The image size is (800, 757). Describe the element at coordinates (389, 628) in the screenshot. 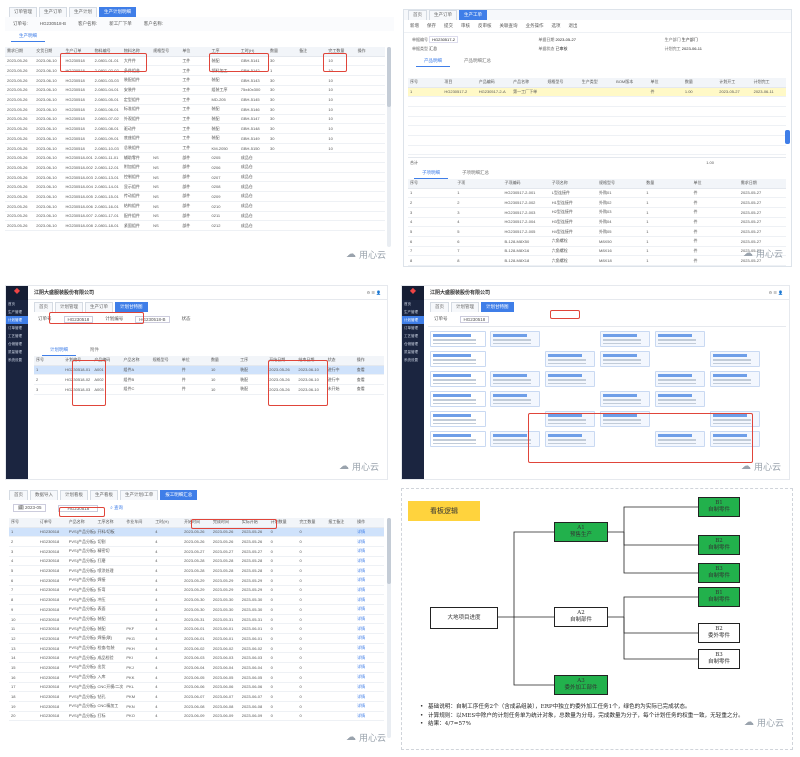

I see `vertical-scrollbar` at that location.